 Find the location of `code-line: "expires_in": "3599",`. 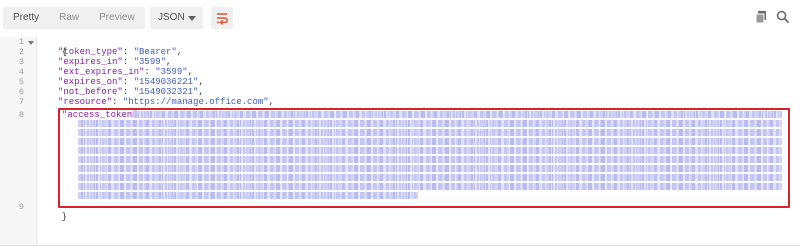

code-line: "expires_in": "3599", is located at coordinates (114, 62).